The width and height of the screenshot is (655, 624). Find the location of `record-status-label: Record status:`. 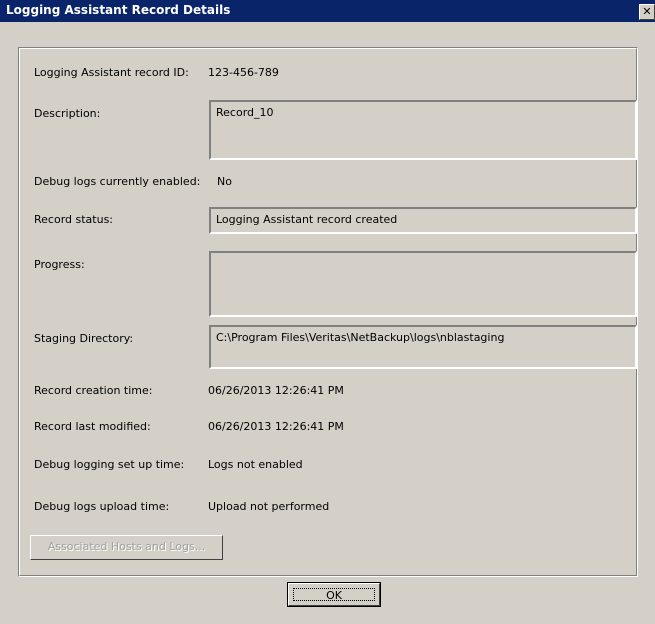

record-status-label: Record status: is located at coordinates (74, 219).